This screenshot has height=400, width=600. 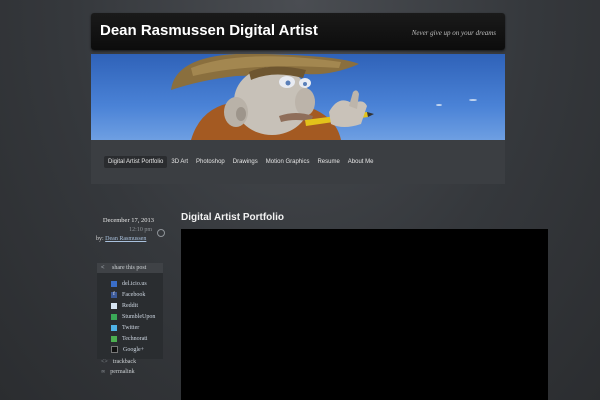 I want to click on post-title: Digital Artist Portfolio, so click(x=232, y=217).